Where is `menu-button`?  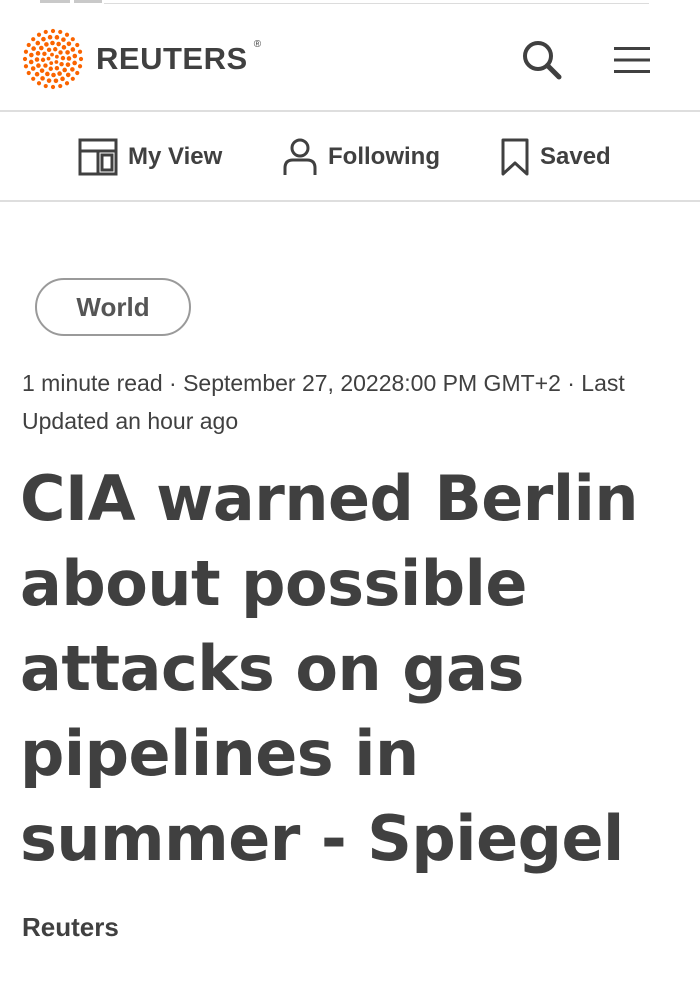 menu-button is located at coordinates (632, 60).